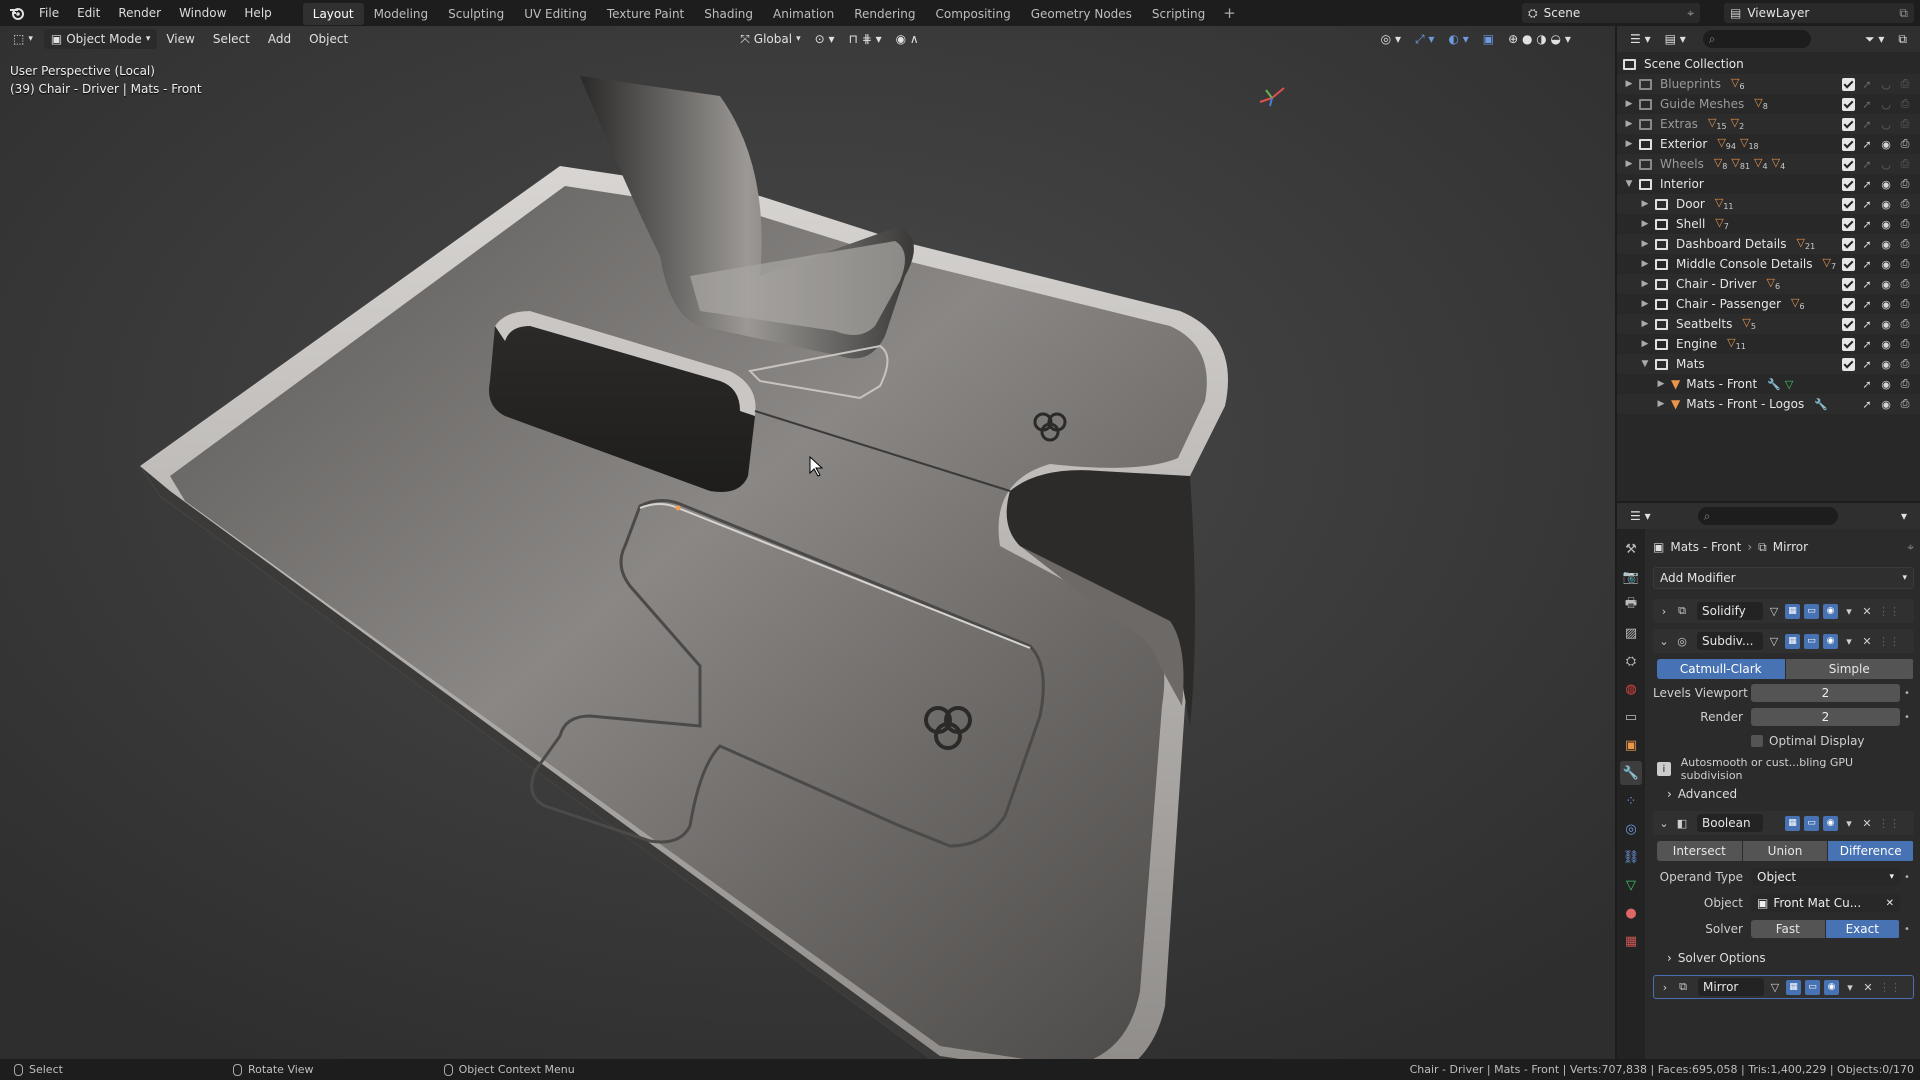  I want to click on scene-tab-icon: ⛭, so click(1631, 661).